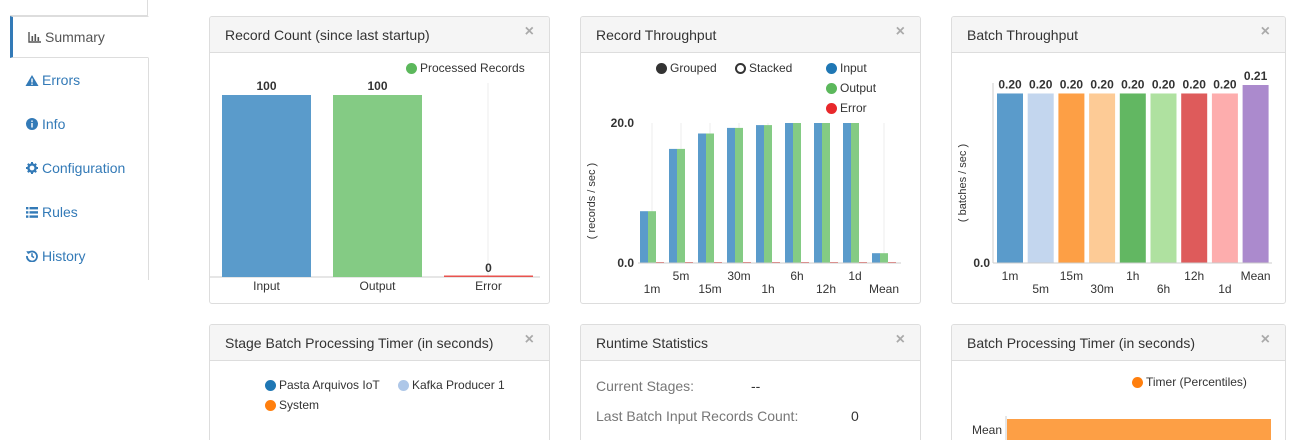  I want to click on stat-value: --, so click(756, 386).